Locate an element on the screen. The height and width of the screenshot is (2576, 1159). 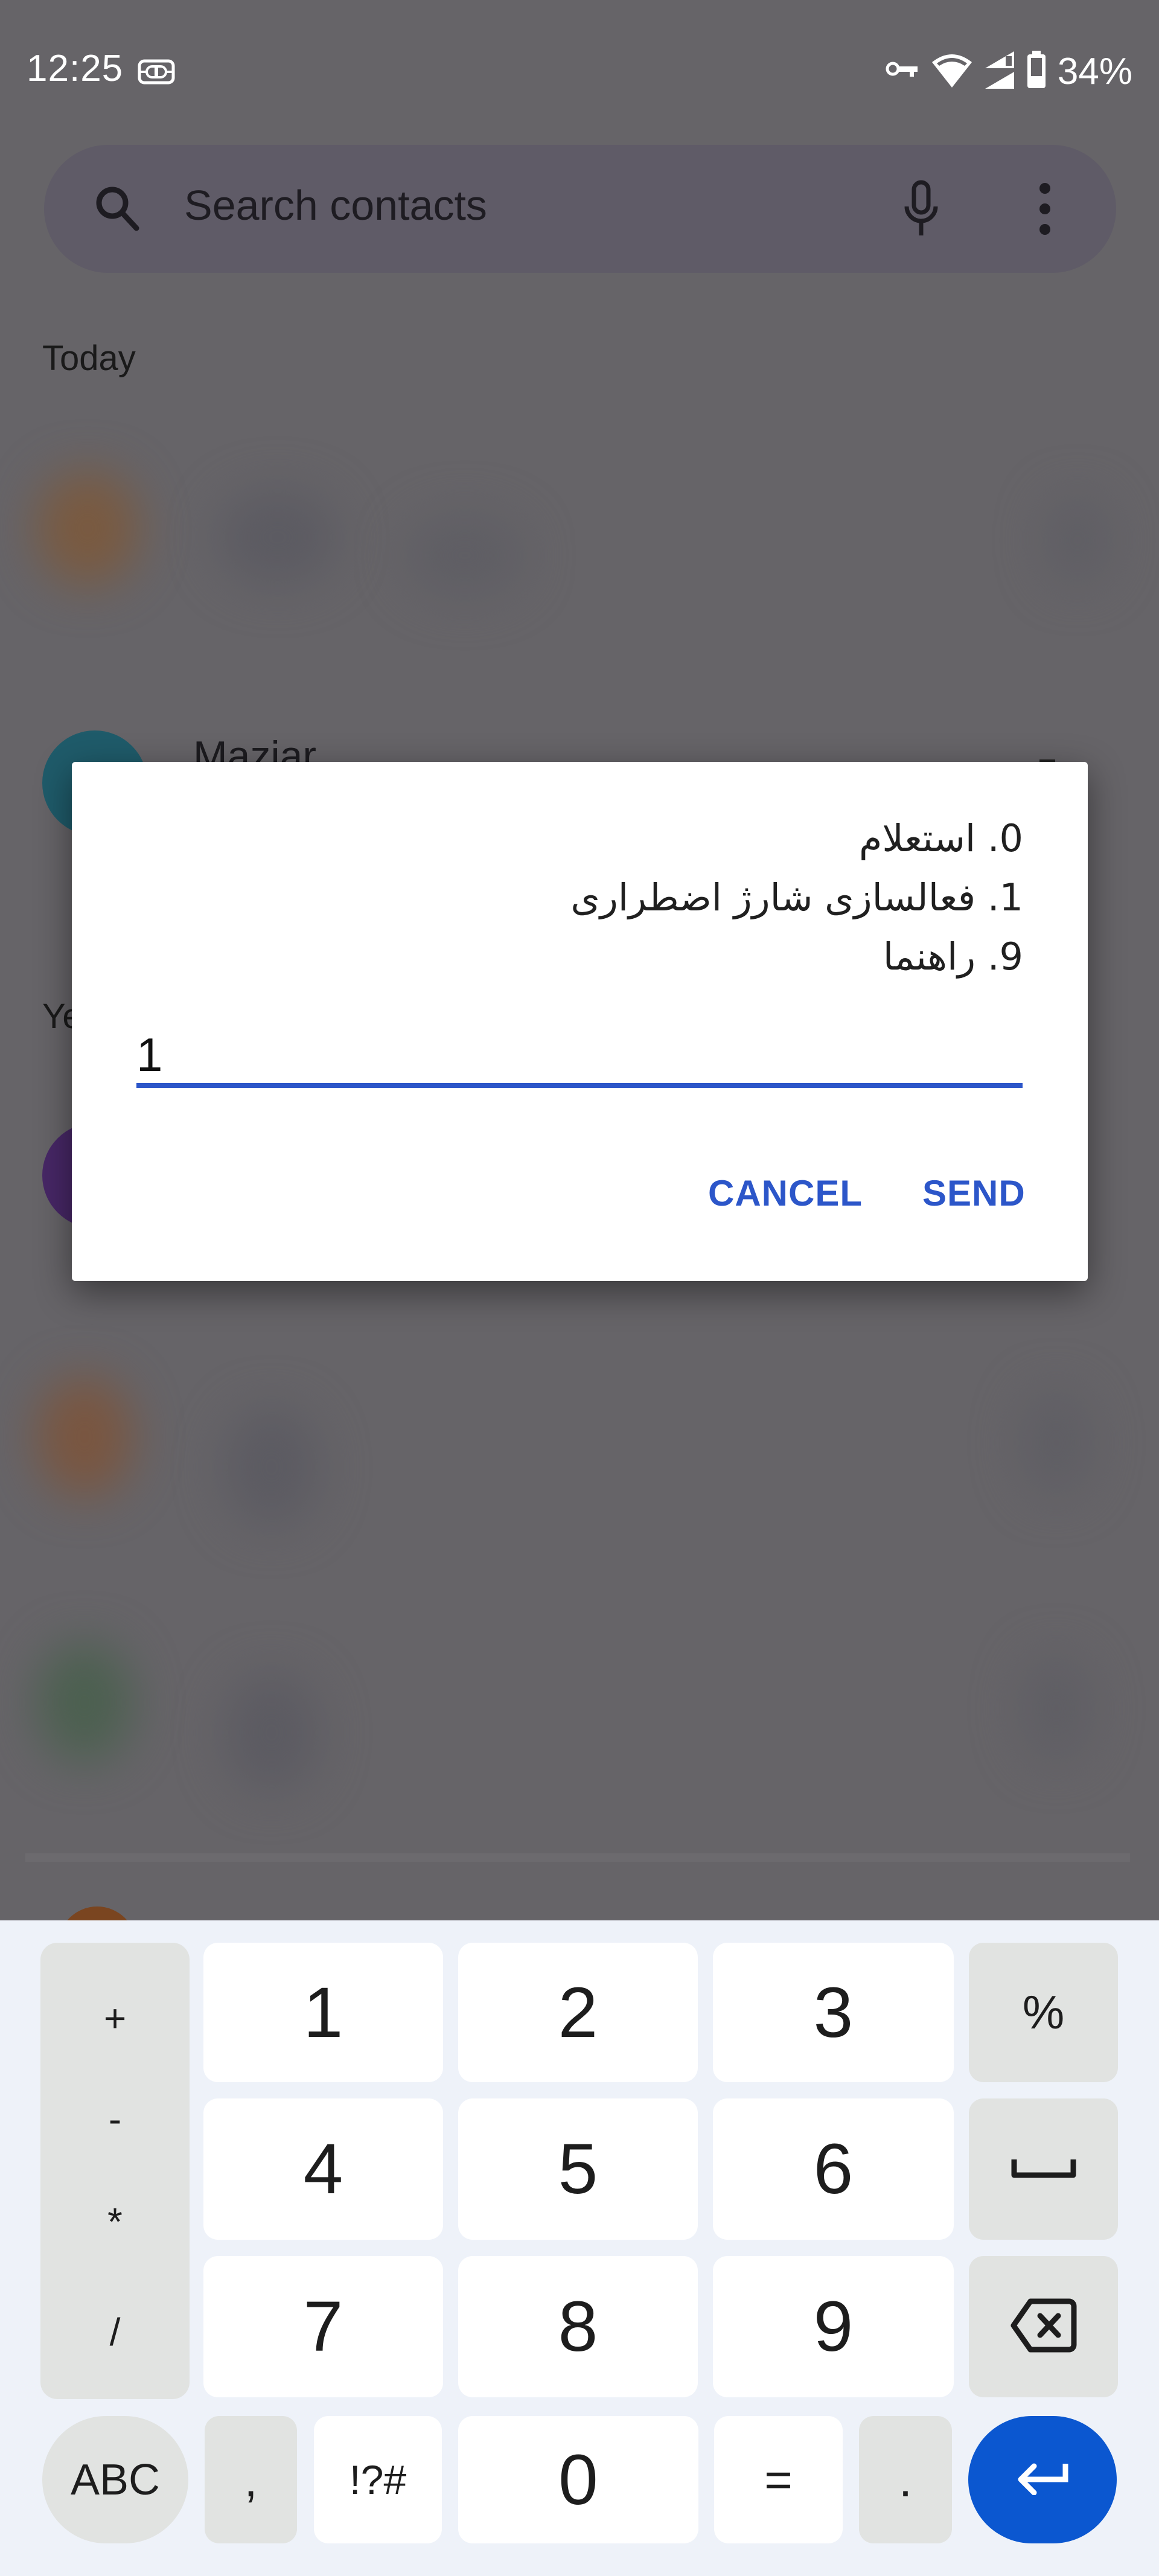
key-5: 5 is located at coordinates (578, 2169).